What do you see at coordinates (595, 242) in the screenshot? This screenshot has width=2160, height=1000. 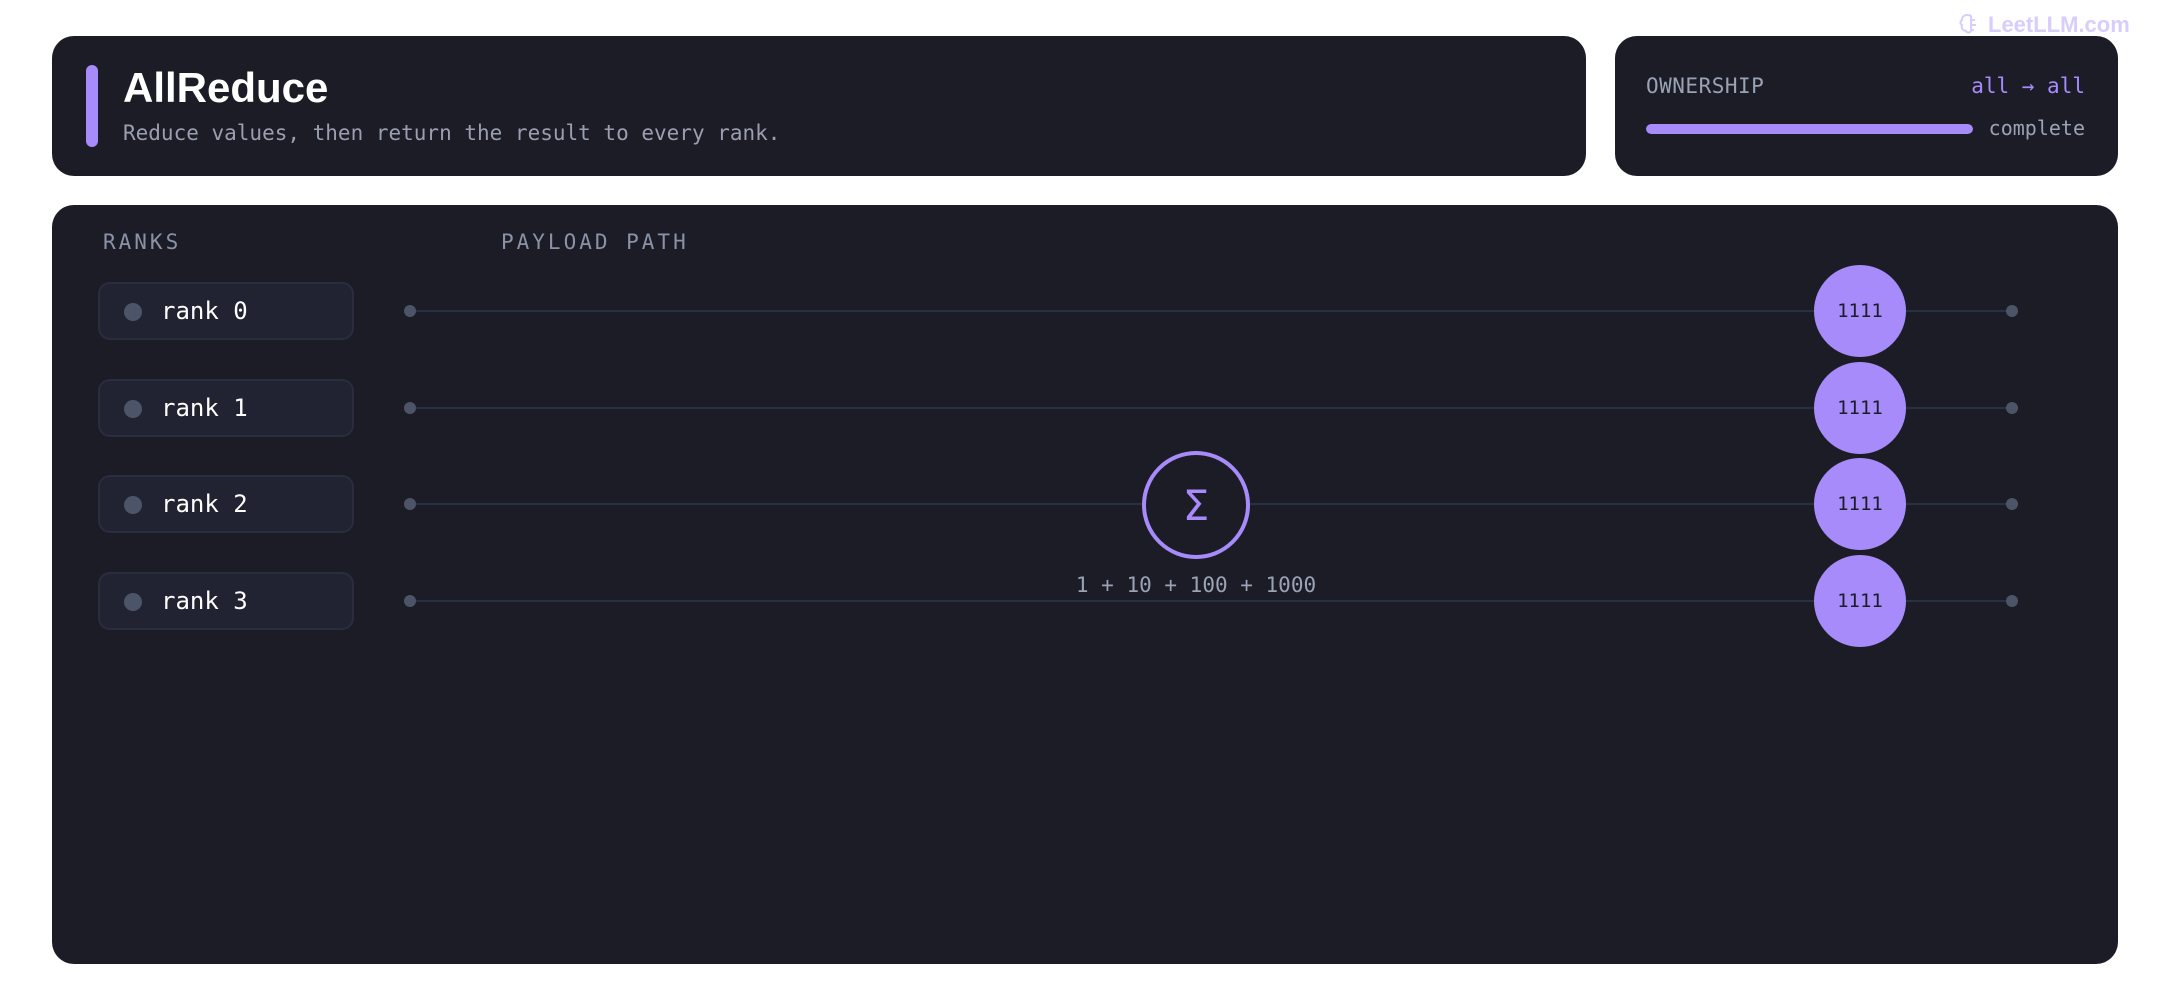 I see `payload-path-label: PAYLOAD PATH` at bounding box center [595, 242].